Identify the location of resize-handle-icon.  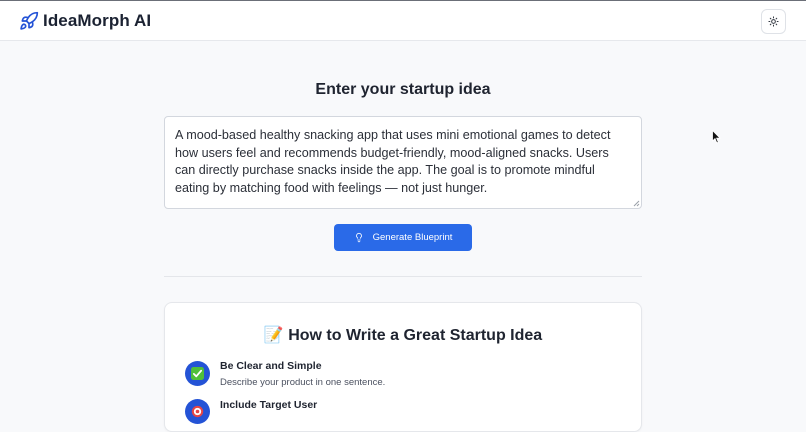
(636, 203).